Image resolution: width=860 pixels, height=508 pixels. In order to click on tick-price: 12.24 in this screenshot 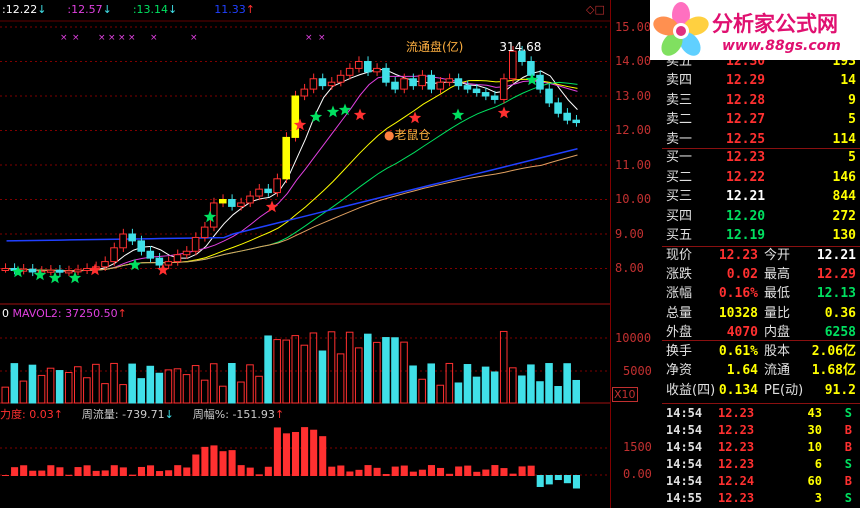, I will do `click(736, 481)`.